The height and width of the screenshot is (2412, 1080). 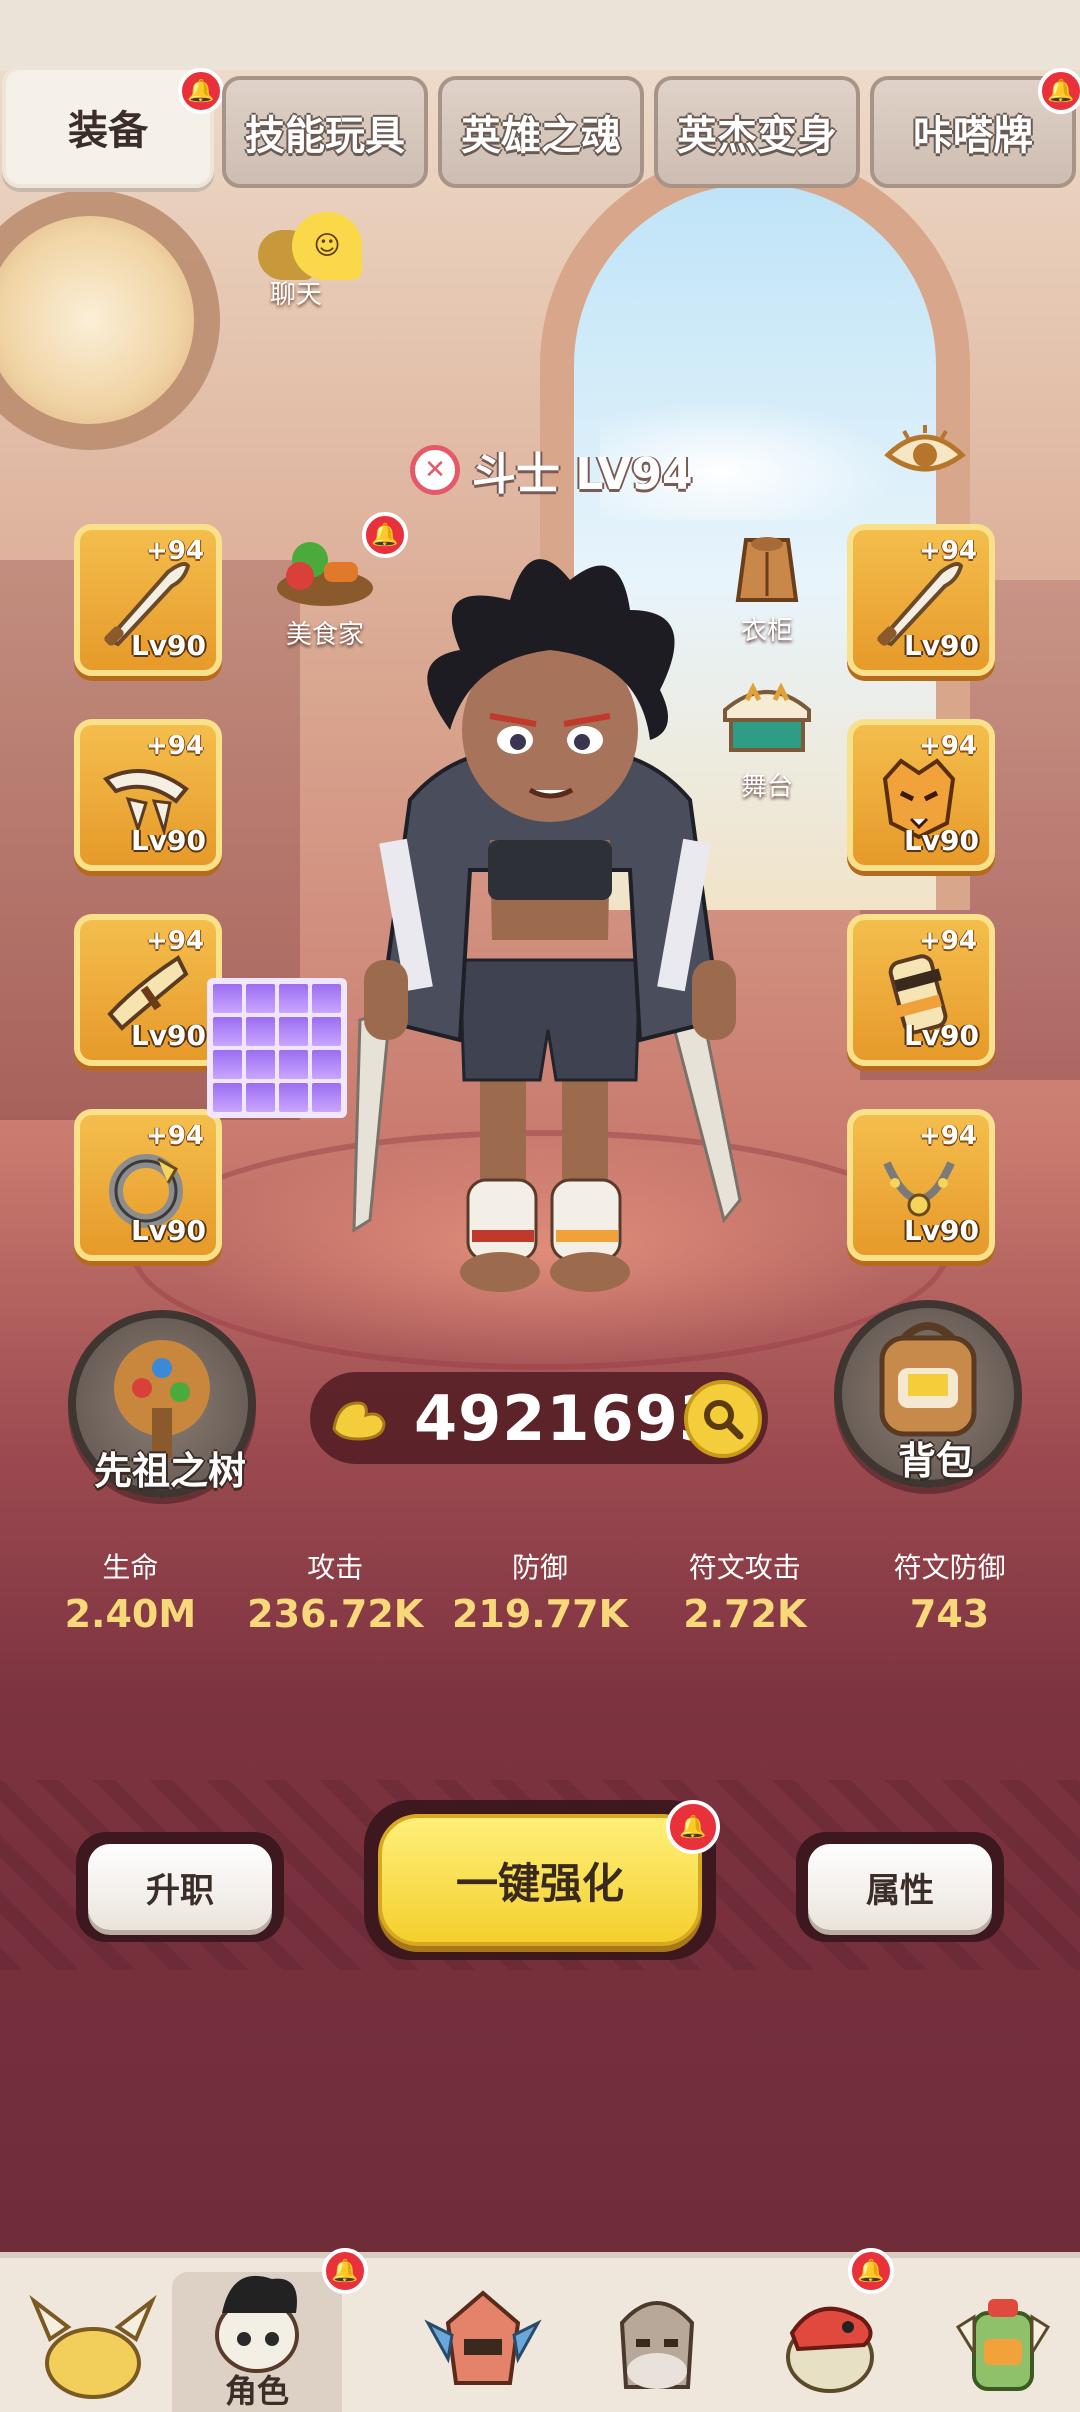 What do you see at coordinates (108, 131) in the screenshot?
I see `tab-label: 装备` at bounding box center [108, 131].